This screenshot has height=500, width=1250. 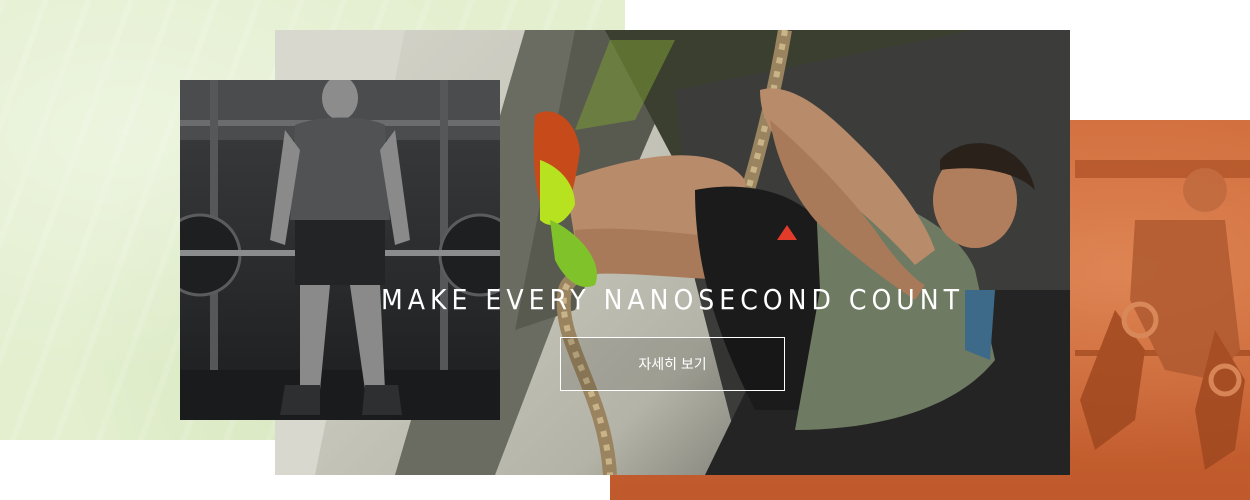 I want to click on view-details-button: 자세히 보기, so click(x=672, y=364).